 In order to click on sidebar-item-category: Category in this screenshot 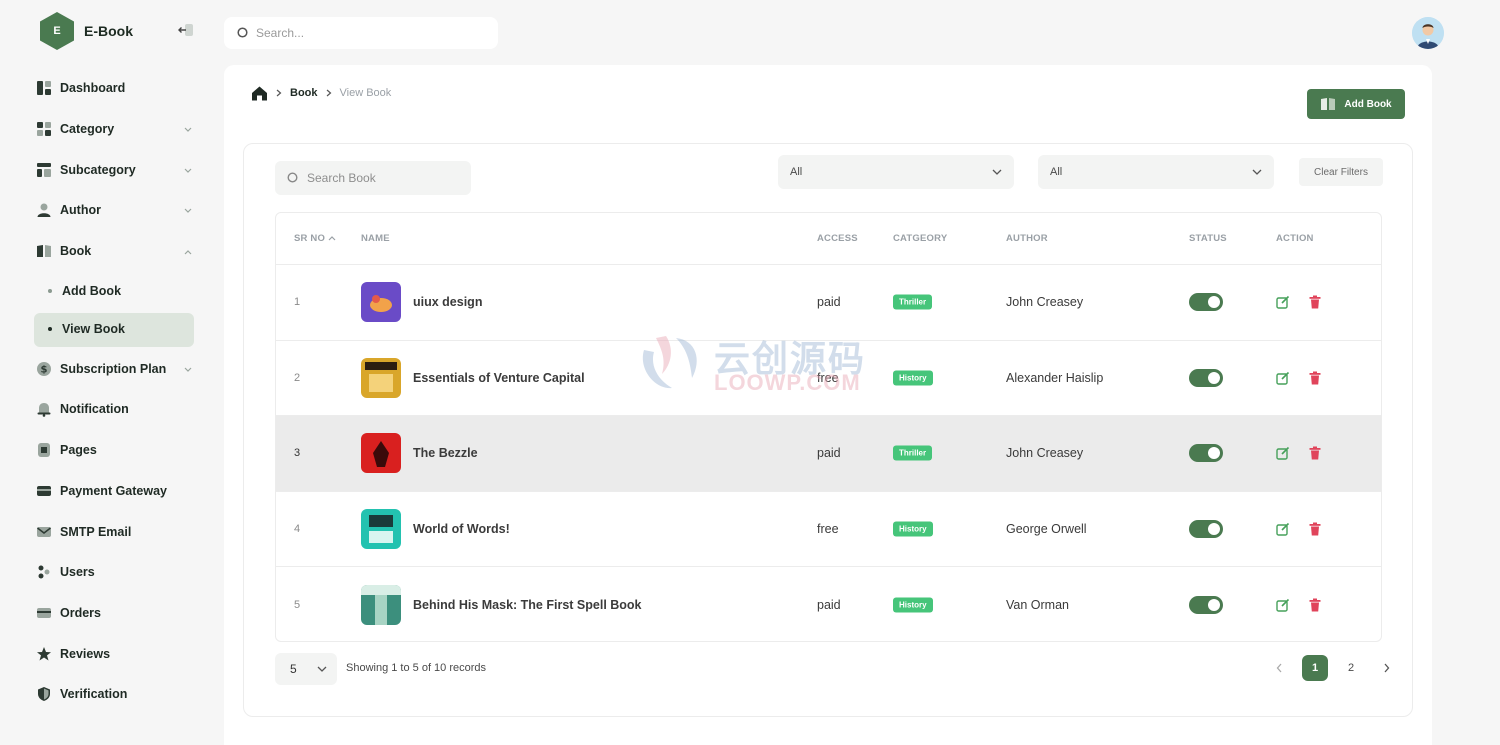, I will do `click(111, 129)`.